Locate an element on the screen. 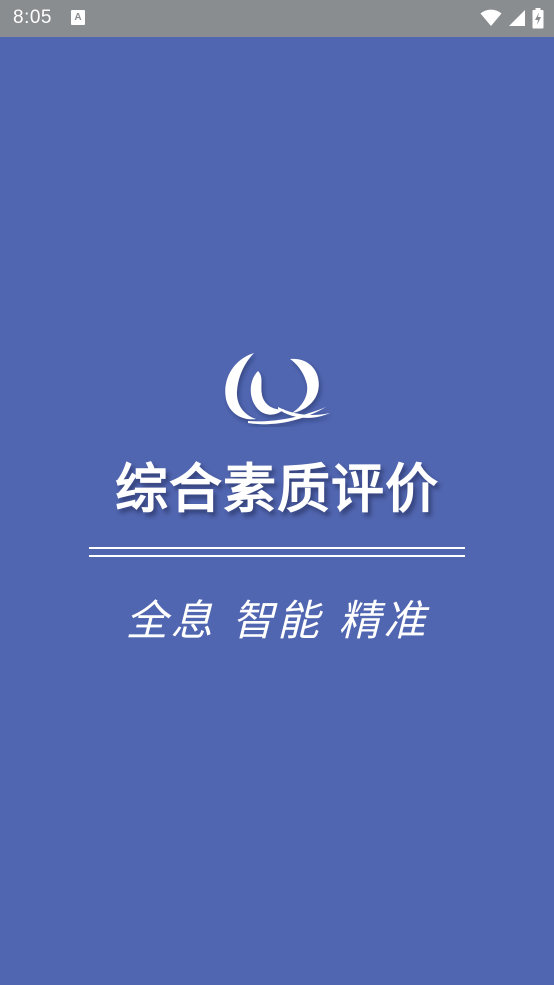  notification-a-icon: A is located at coordinates (78, 17).